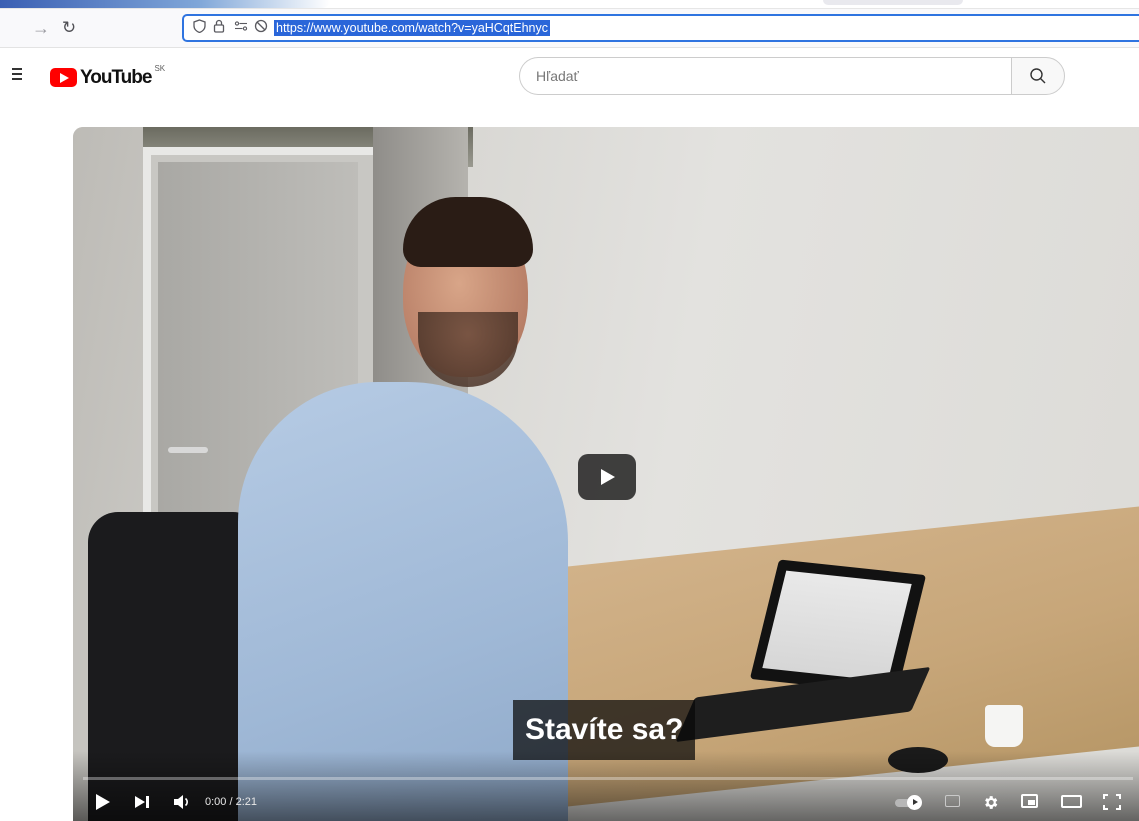  What do you see at coordinates (116, 77) in the screenshot?
I see `youtube-wordmark: YouTube` at bounding box center [116, 77].